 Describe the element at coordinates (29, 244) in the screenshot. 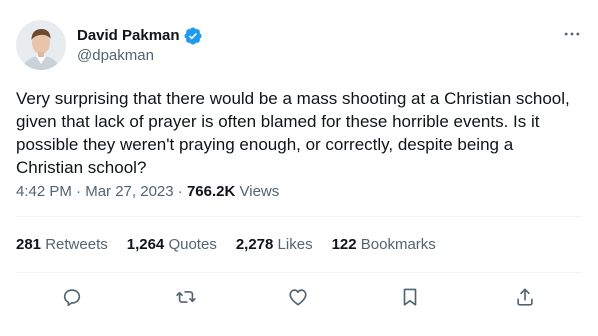

I see `retweets-count: 281` at that location.